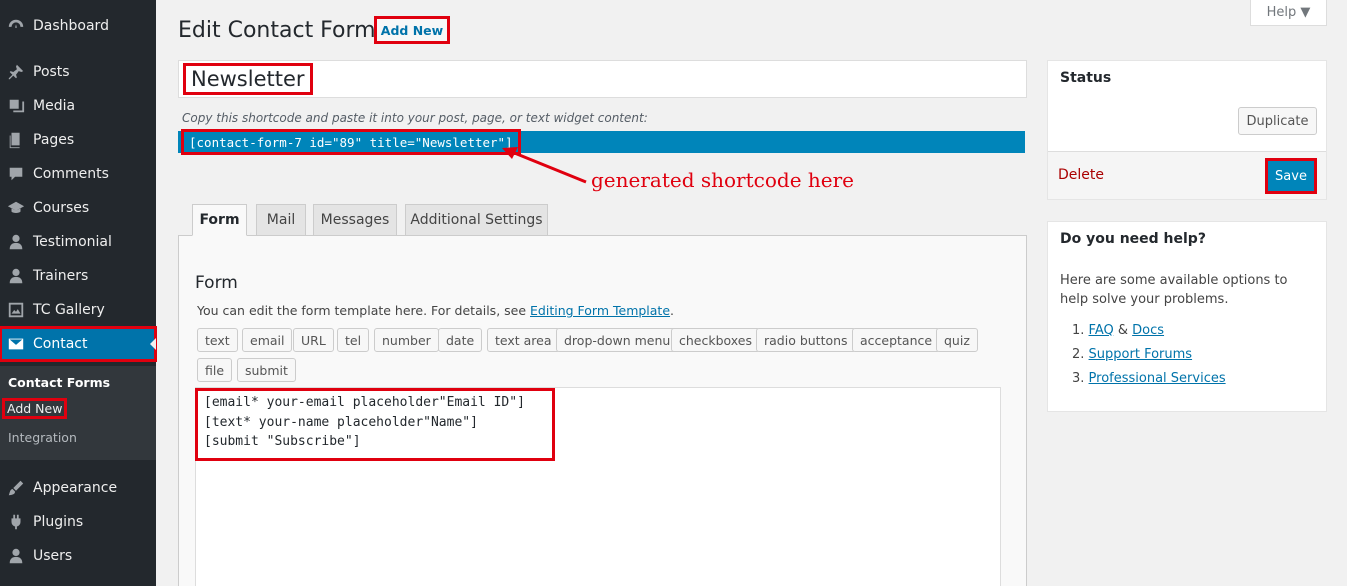 The width and height of the screenshot is (1347, 586). What do you see at coordinates (957, 340) in the screenshot?
I see `tag-button-quiz: quiz` at bounding box center [957, 340].